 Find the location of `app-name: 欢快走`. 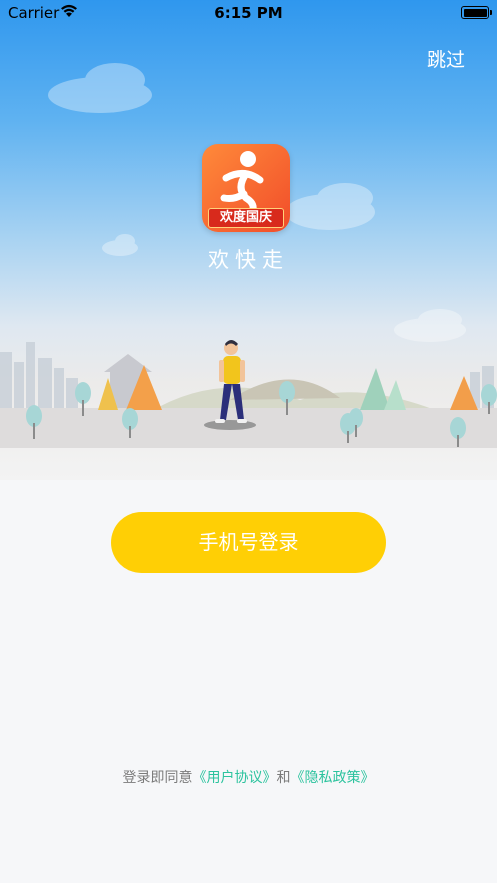

app-name: 欢快走 is located at coordinates (248, 260).